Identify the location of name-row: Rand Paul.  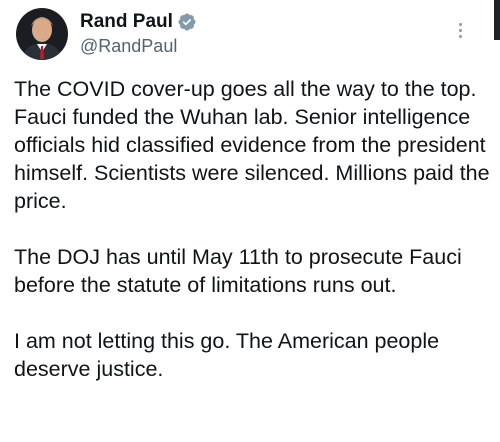
(138, 22).